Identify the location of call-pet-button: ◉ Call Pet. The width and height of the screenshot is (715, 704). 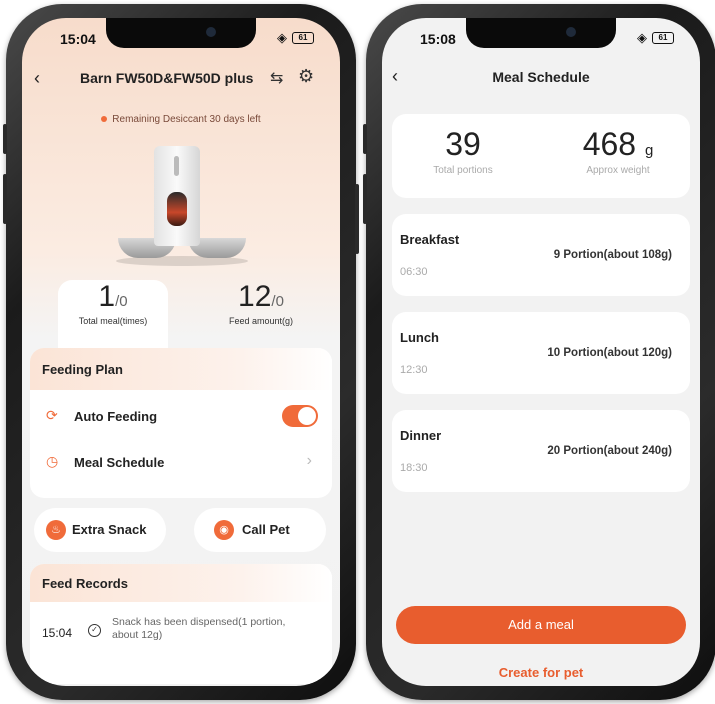
(260, 530).